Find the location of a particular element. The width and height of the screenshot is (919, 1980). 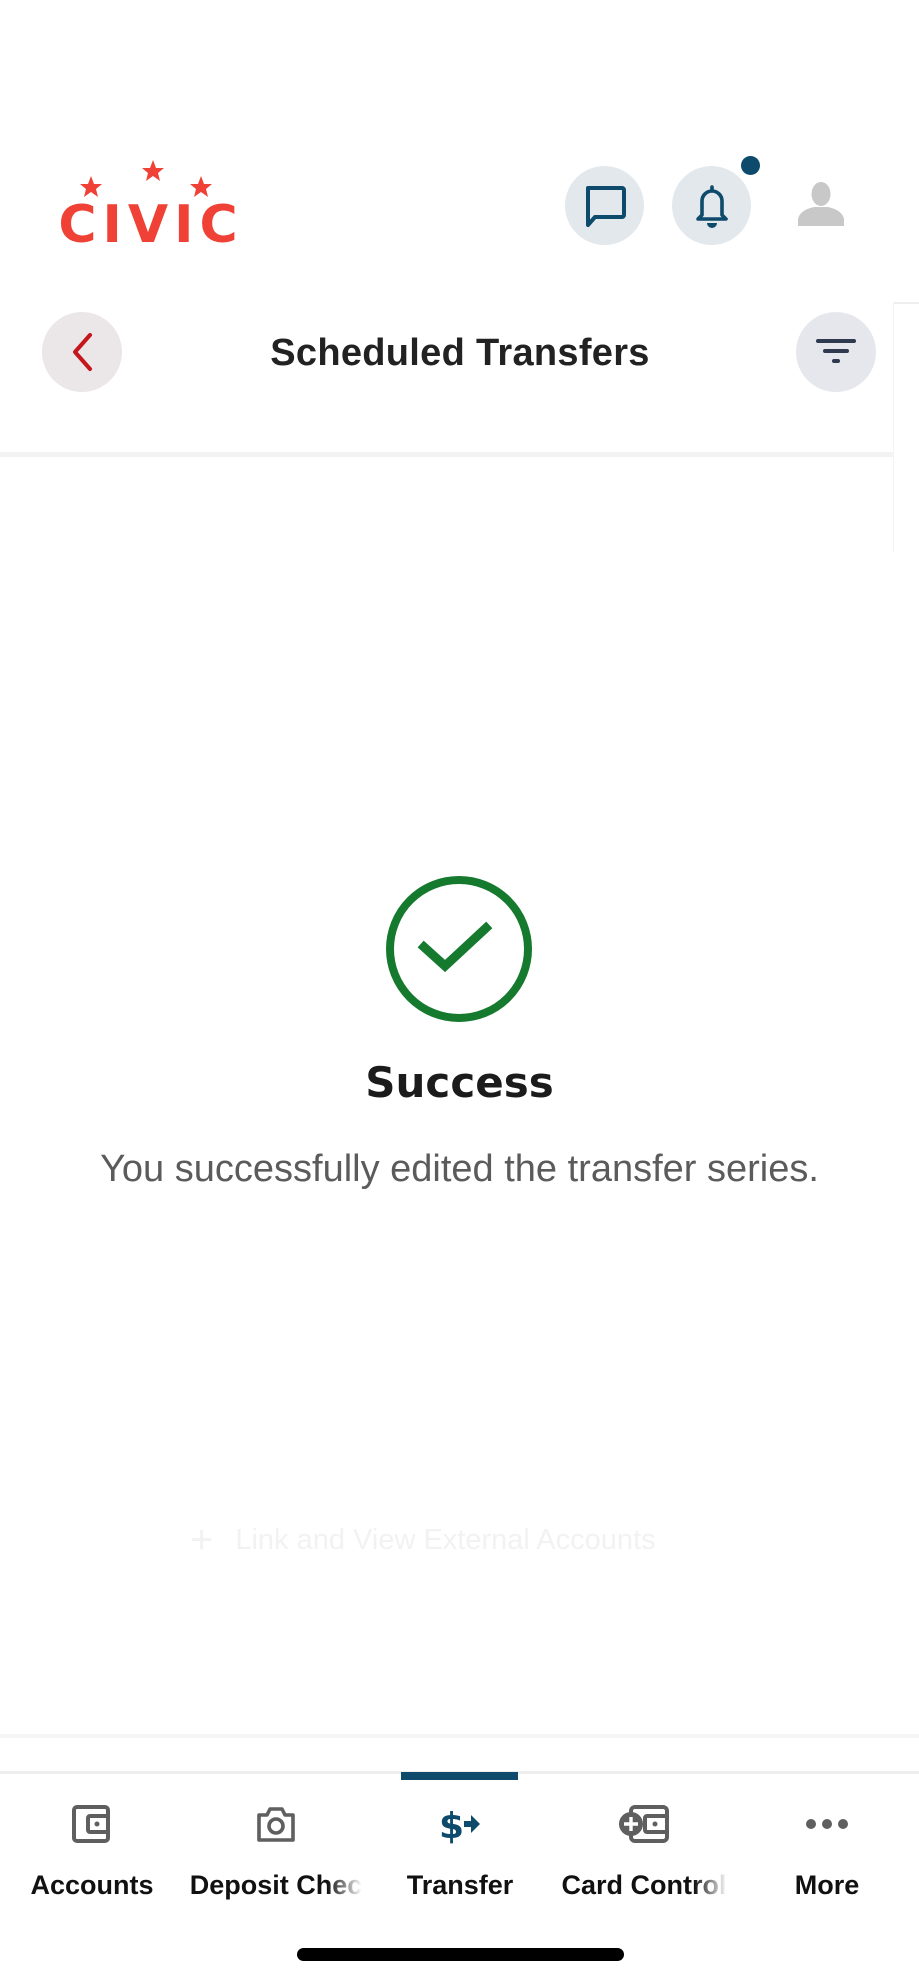

nav-label-card-control: Card Control is located at coordinates (644, 1885).